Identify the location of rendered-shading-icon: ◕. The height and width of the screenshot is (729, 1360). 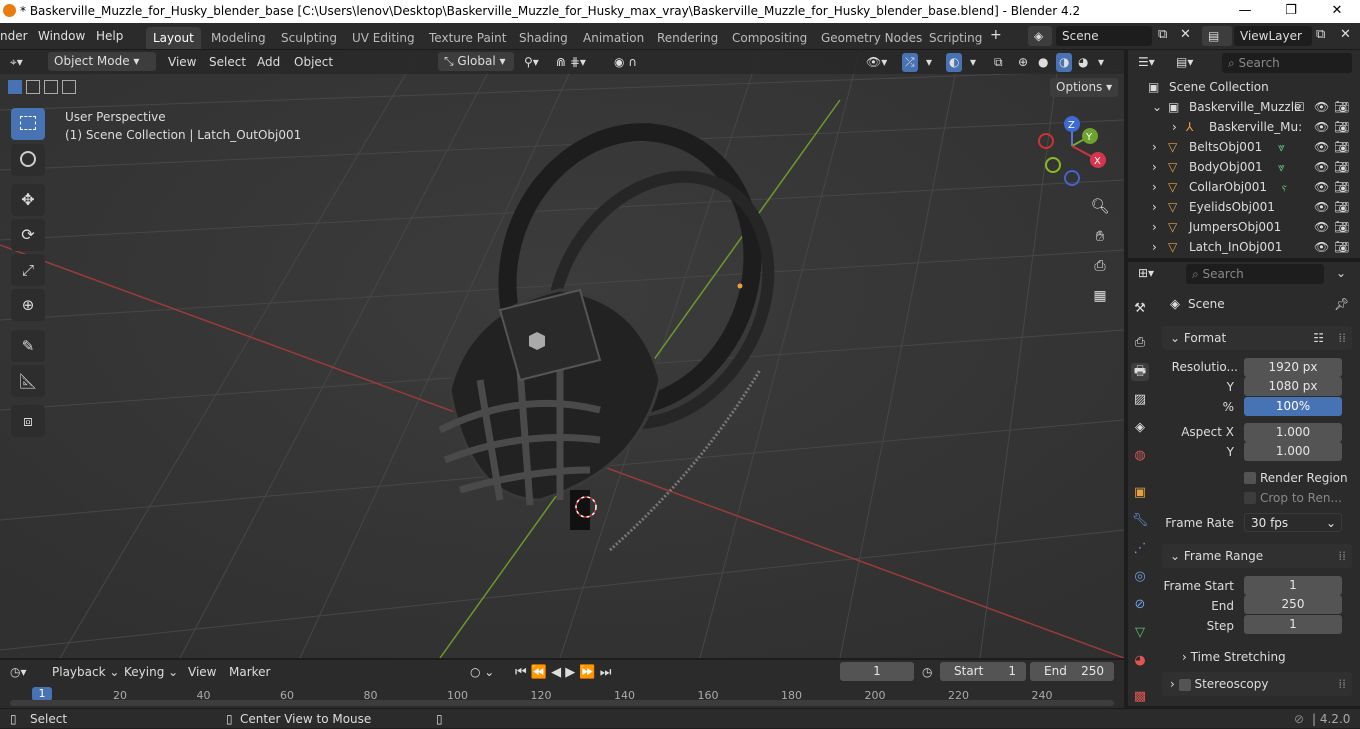
(1083, 62).